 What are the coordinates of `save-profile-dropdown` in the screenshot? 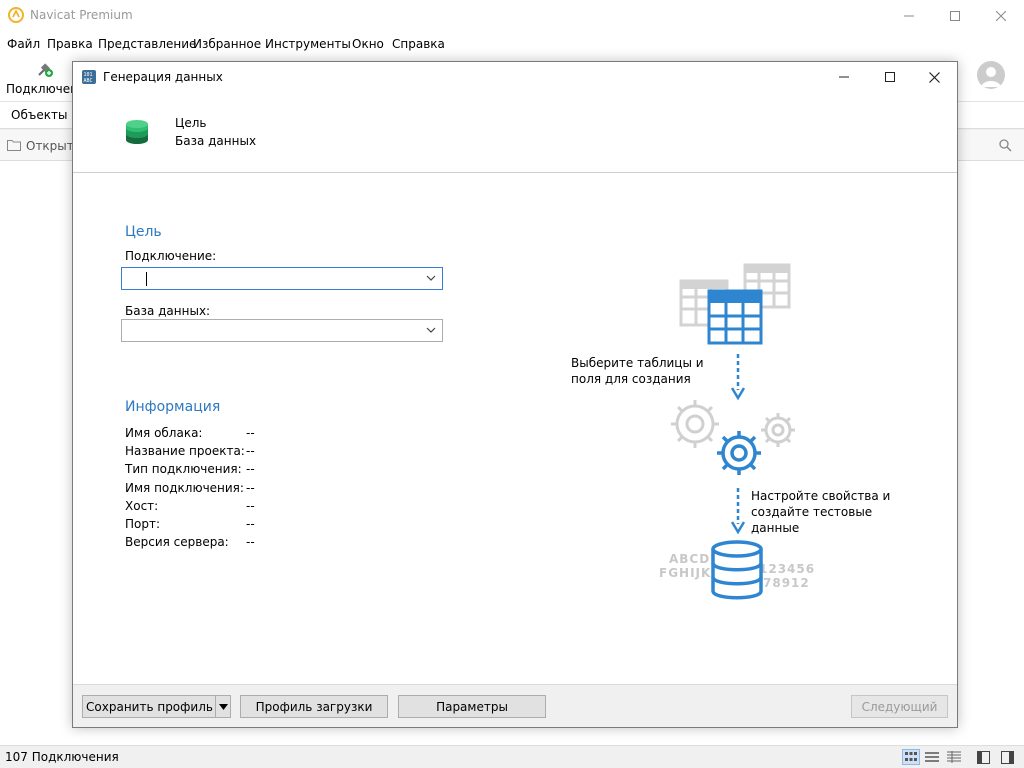 It's located at (222, 706).